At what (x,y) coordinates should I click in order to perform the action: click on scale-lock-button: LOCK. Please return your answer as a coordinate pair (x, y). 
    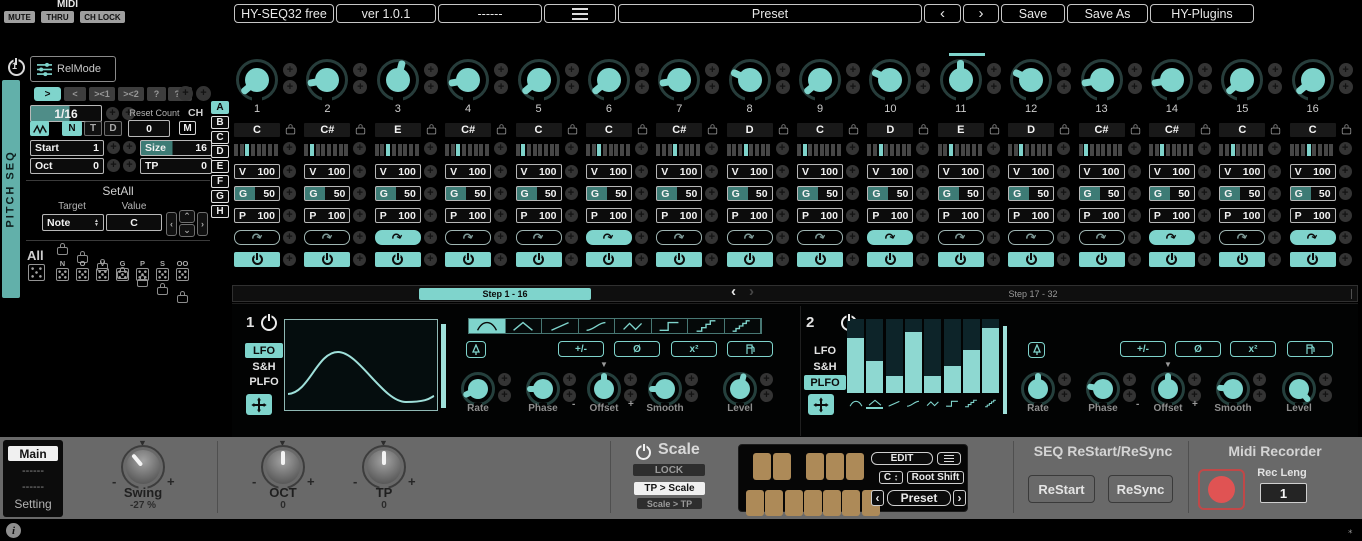
    Looking at the image, I should click on (669, 470).